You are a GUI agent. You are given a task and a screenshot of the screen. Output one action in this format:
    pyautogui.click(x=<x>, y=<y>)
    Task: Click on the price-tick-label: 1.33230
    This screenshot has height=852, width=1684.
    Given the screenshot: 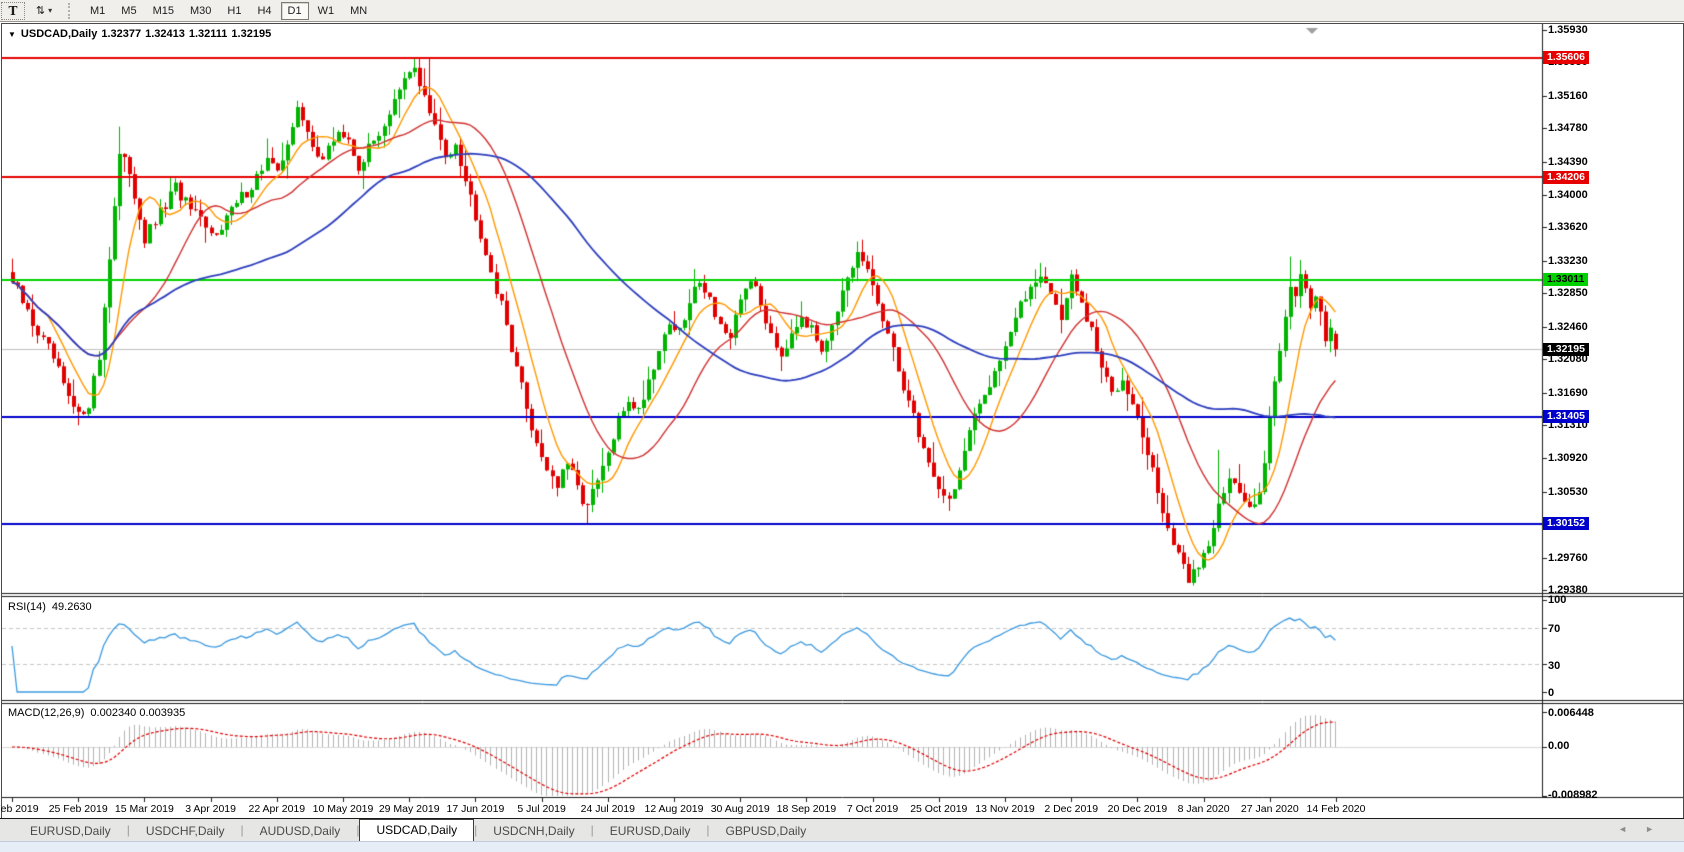 What is the action you would take?
    pyautogui.click(x=1568, y=260)
    